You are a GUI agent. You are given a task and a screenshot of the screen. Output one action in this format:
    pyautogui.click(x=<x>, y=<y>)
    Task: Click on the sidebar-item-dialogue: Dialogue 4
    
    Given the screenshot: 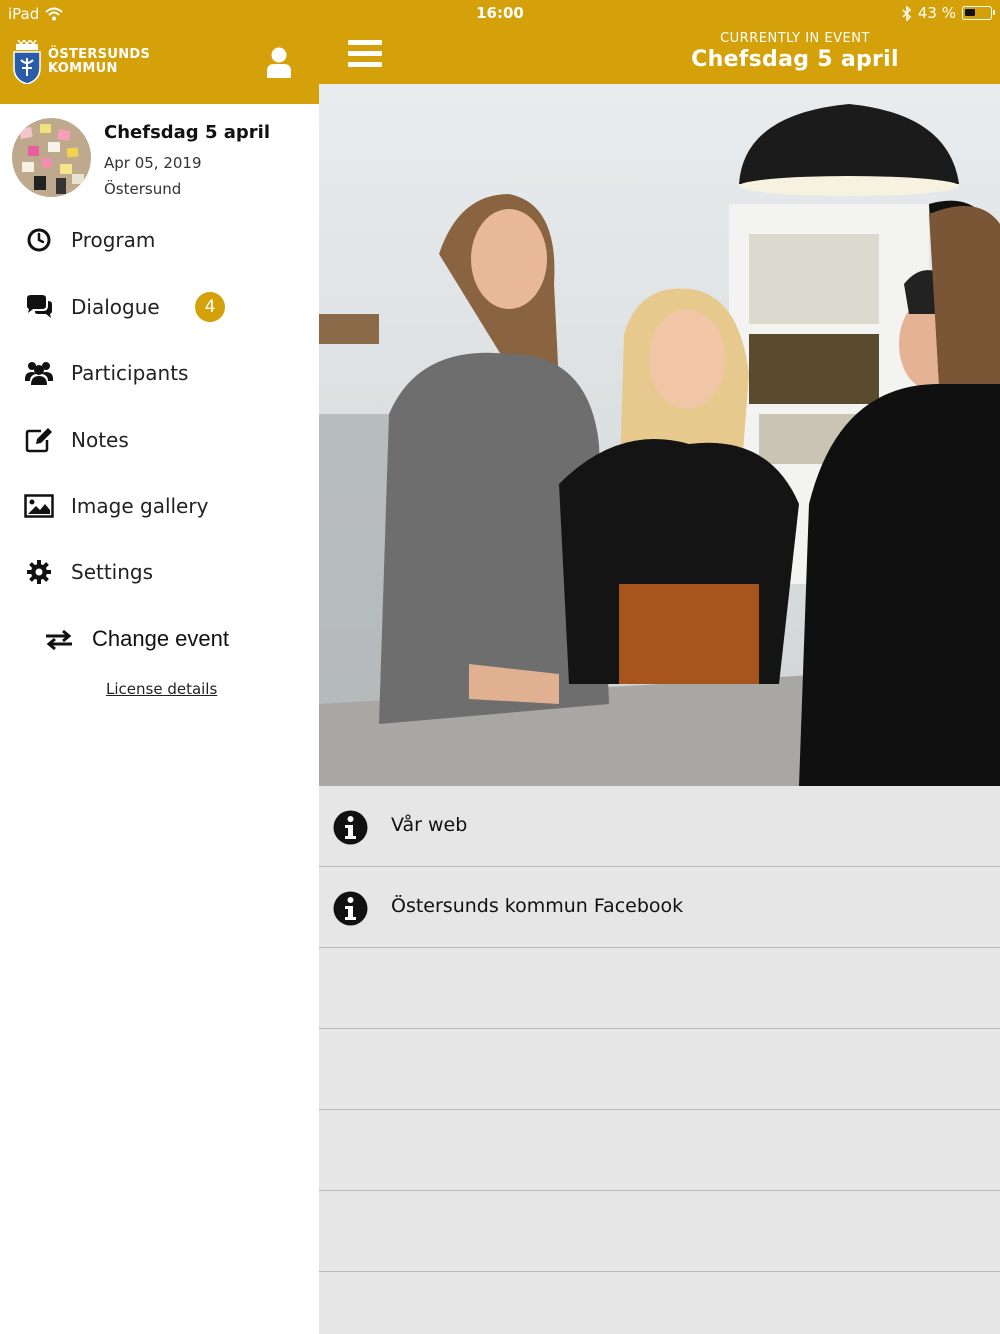 What is the action you would take?
    pyautogui.click(x=159, y=307)
    